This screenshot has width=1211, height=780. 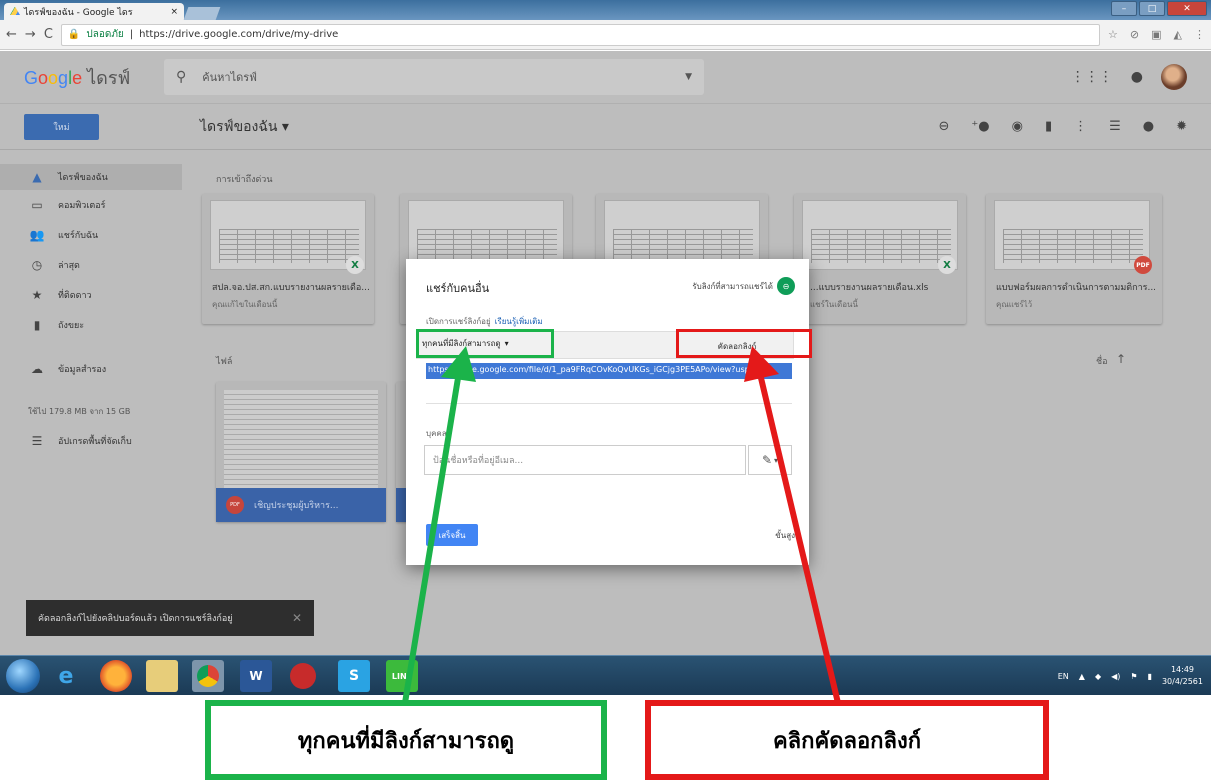 What do you see at coordinates (406, 740) in the screenshot?
I see `callout-anyone-with-link: ทุกคนที่มีลิงก์สามารถดู` at bounding box center [406, 740].